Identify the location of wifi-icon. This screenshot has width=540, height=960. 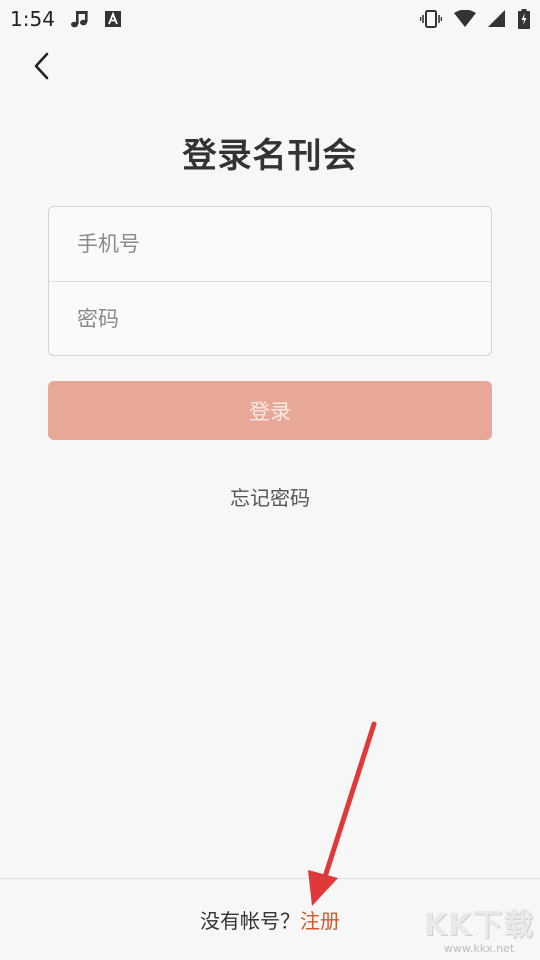
(465, 19).